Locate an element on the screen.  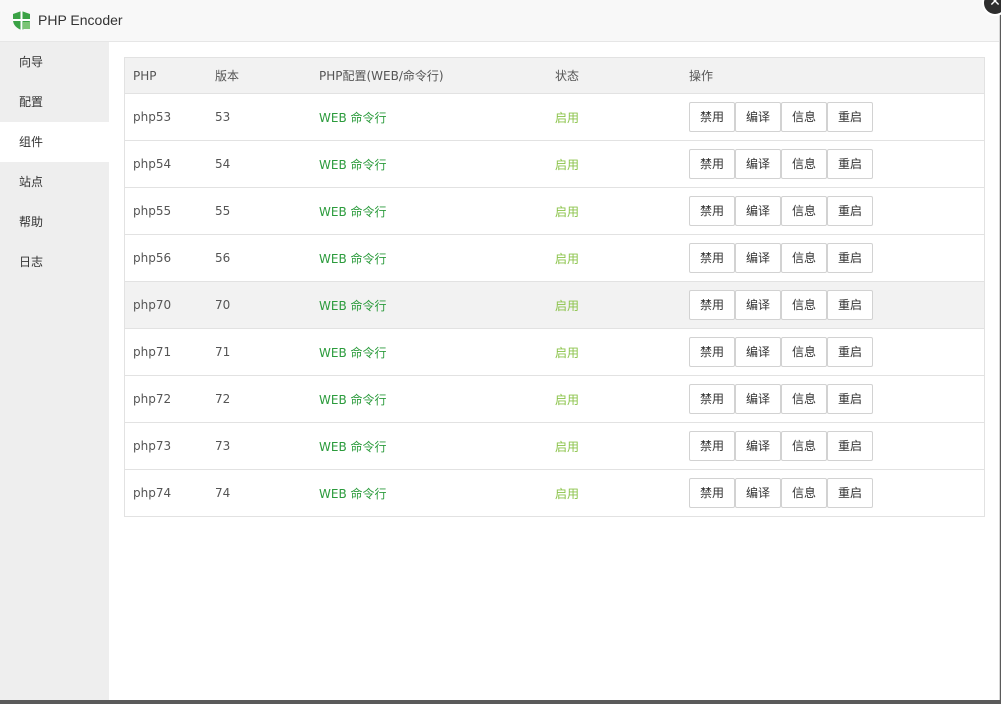
table-row: php53 53 WEB 命令行 启用 禁用 编译 信息 重启 is located at coordinates (554, 117).